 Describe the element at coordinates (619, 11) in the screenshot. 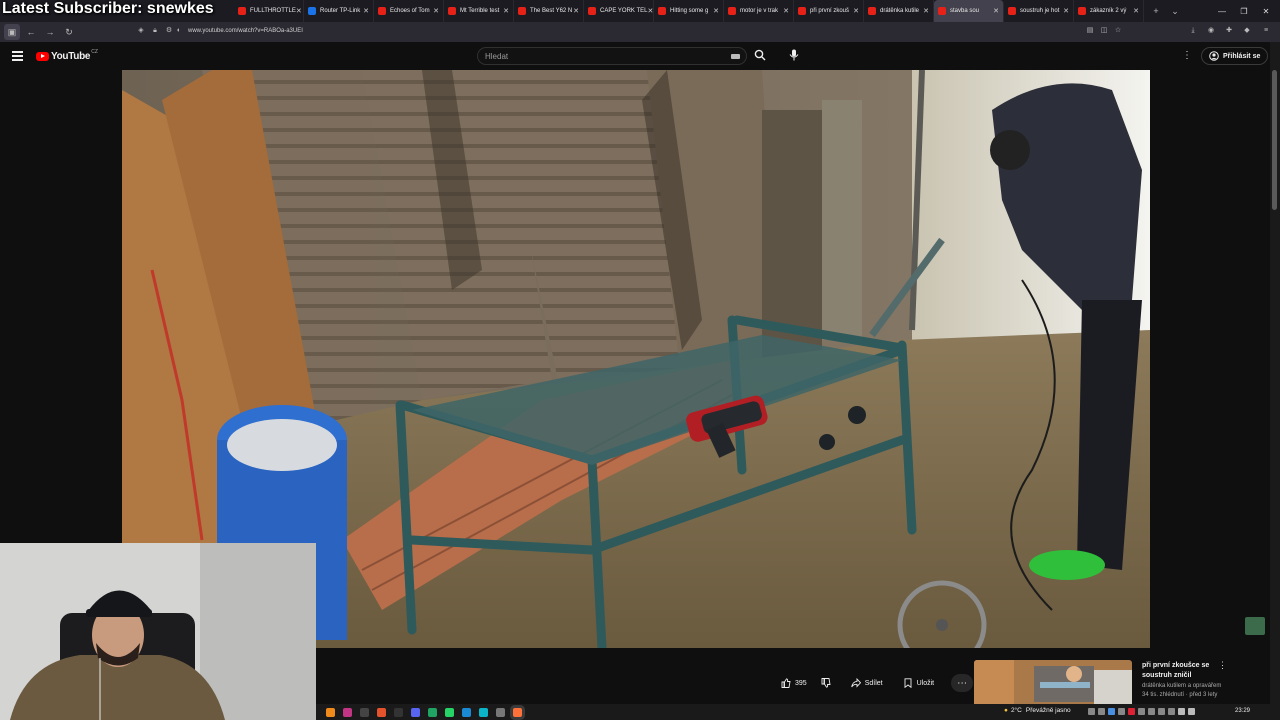

I see `tab-5: CAPE YORK TEL ✕` at that location.